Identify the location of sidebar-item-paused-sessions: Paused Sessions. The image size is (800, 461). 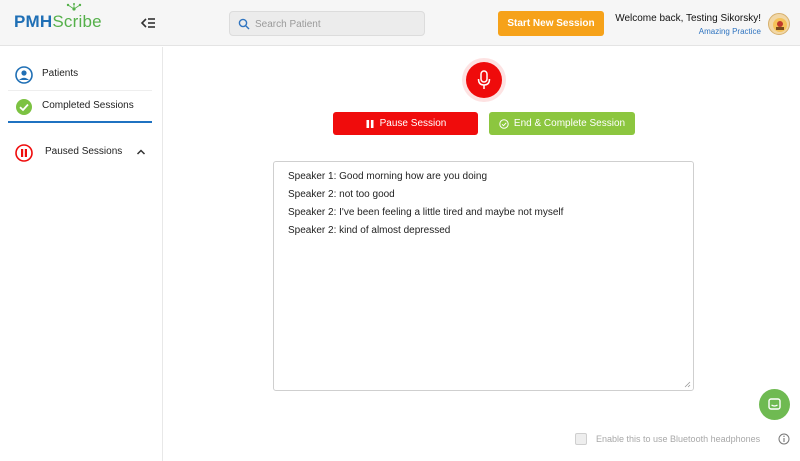
(80, 153).